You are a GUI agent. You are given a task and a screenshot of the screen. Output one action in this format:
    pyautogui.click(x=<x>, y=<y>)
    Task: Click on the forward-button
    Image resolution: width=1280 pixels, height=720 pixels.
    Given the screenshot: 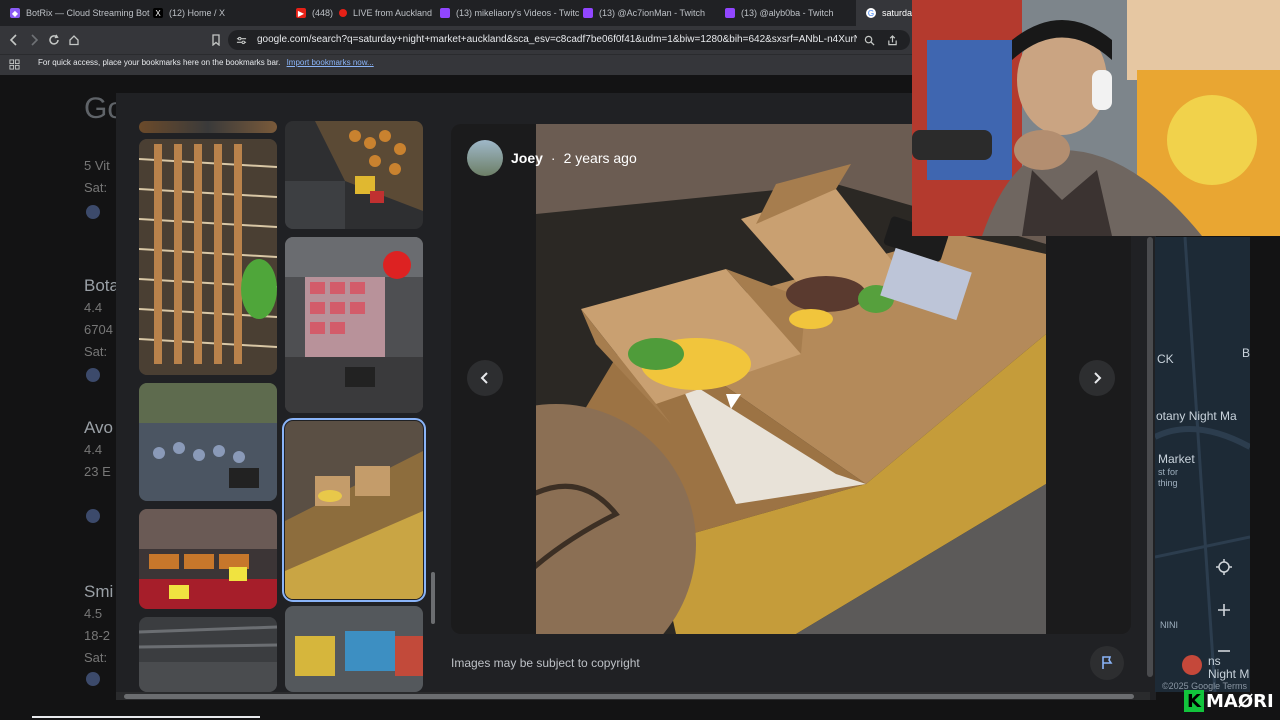 What is the action you would take?
    pyautogui.click(x=34, y=40)
    